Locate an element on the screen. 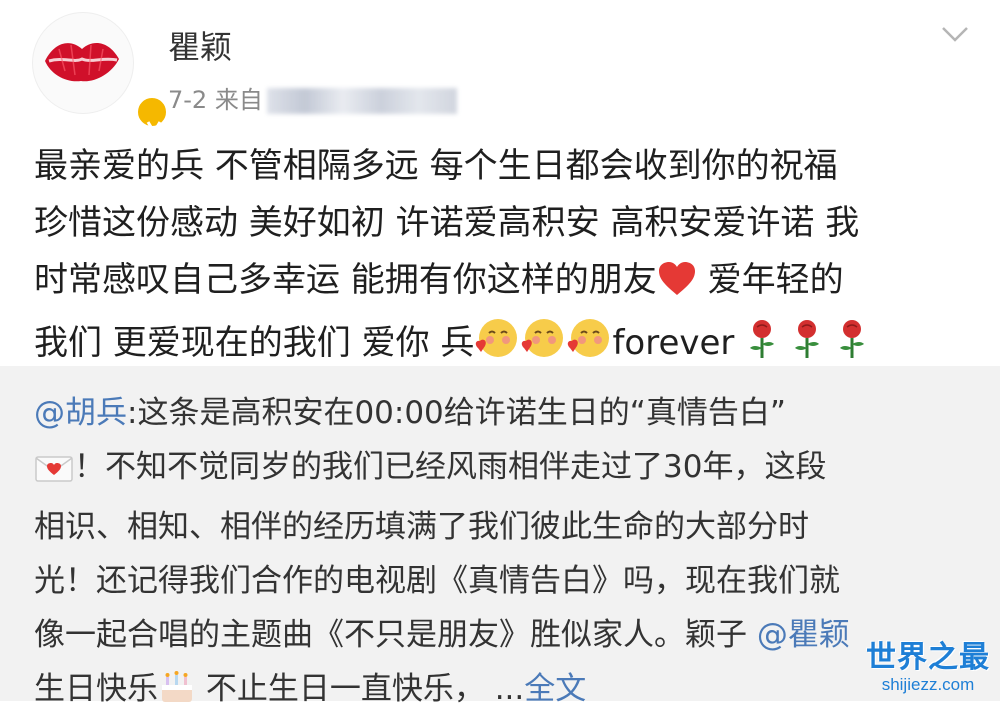 The height and width of the screenshot is (722, 1000). post-date: 7-2 is located at coordinates (188, 100).